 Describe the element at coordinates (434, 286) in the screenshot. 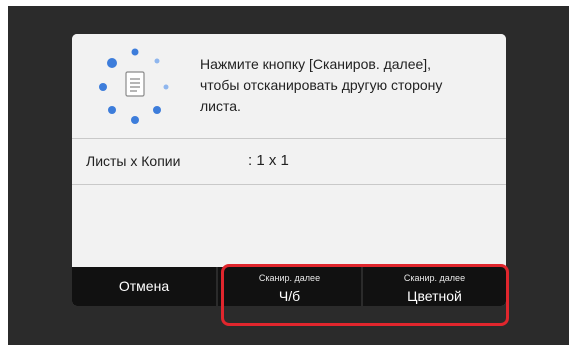

I see `scan-next-color-button: Сканир. далее Цветной` at that location.